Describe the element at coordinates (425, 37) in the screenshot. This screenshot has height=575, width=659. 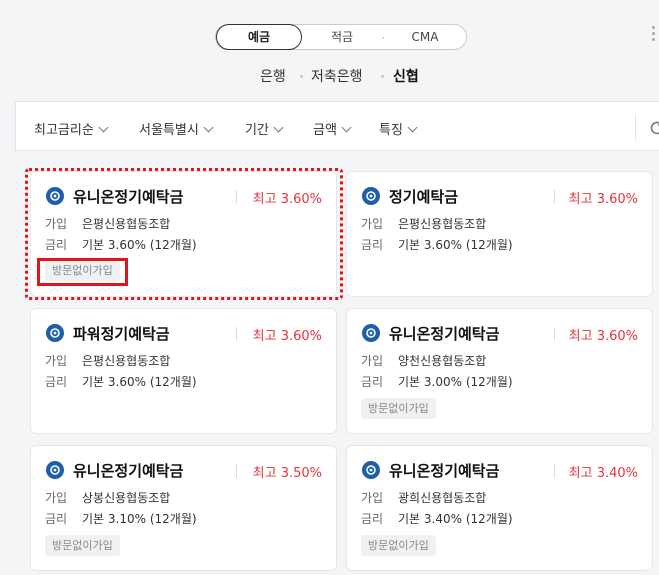
I see `tab-cma: CMA` at that location.